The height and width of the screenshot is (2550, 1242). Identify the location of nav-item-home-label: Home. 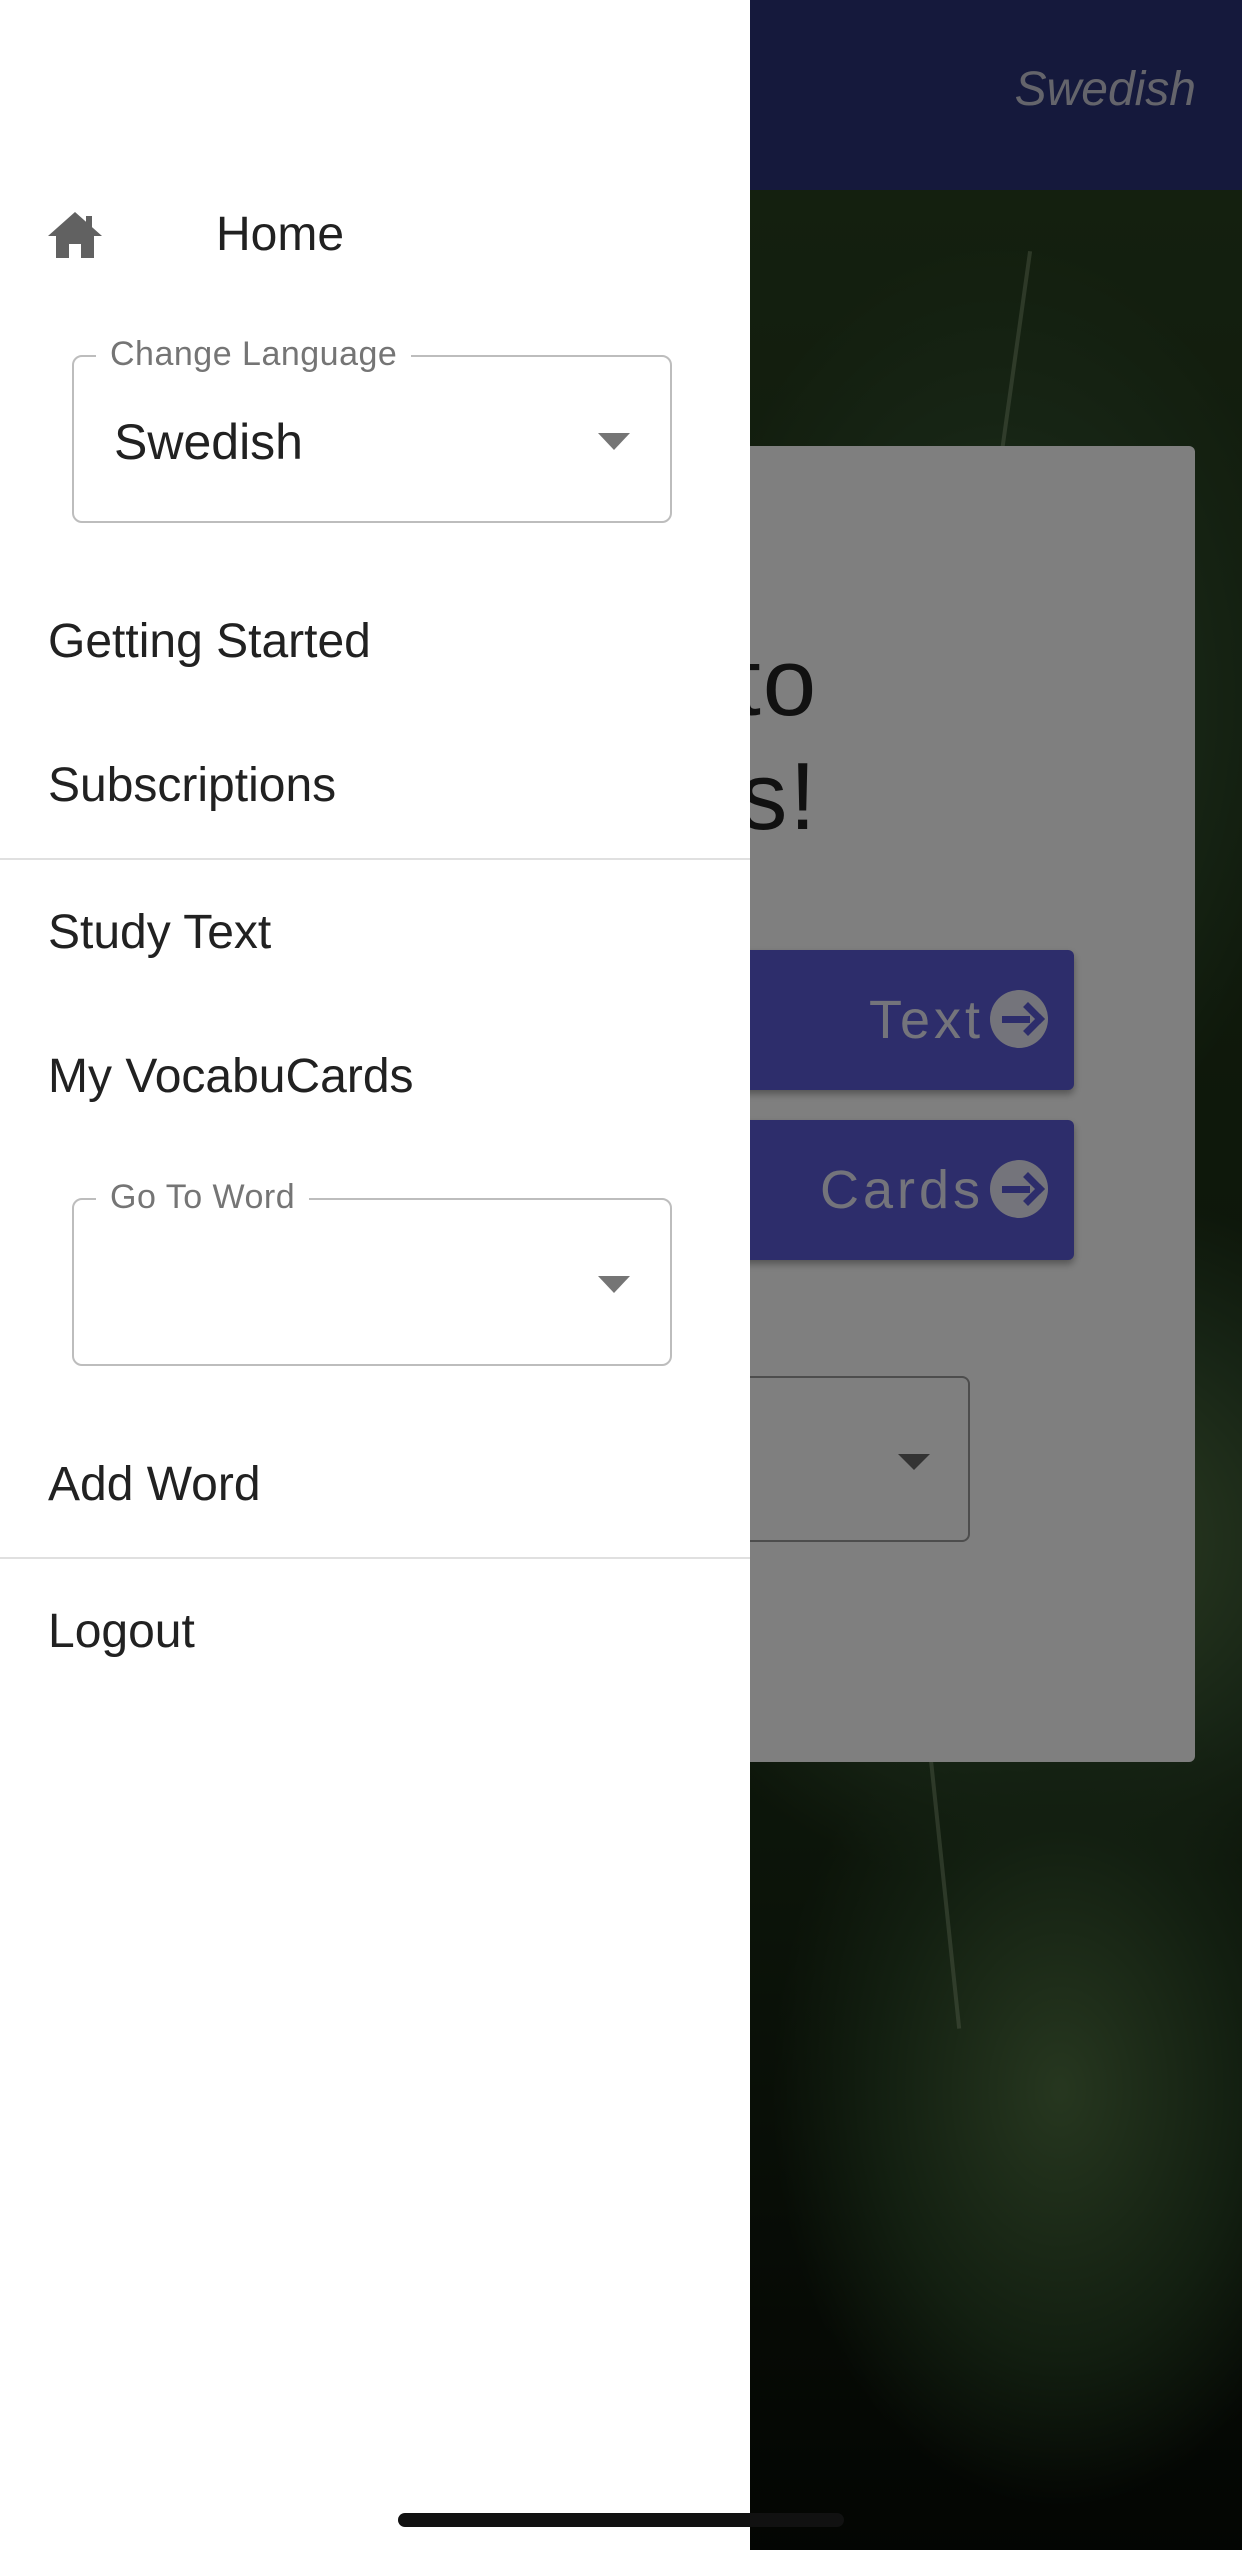
(280, 234).